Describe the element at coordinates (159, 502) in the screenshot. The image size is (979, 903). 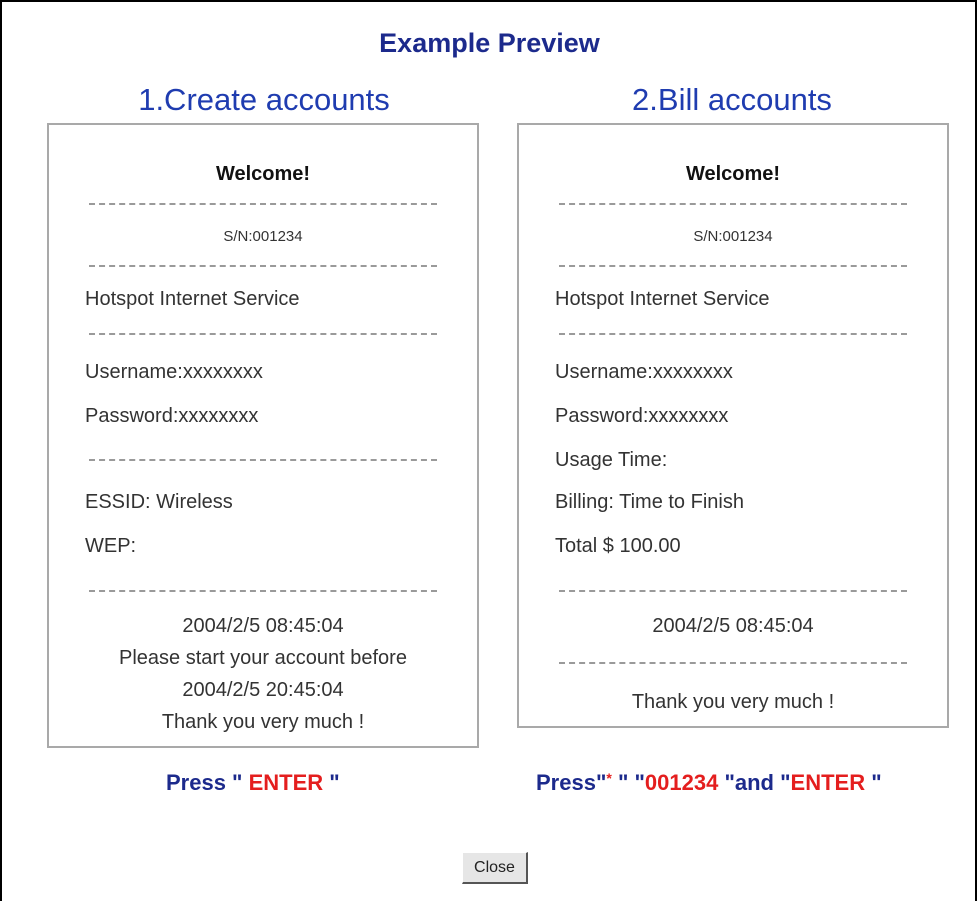
I see `essid-text: ESSID: Wireless` at that location.